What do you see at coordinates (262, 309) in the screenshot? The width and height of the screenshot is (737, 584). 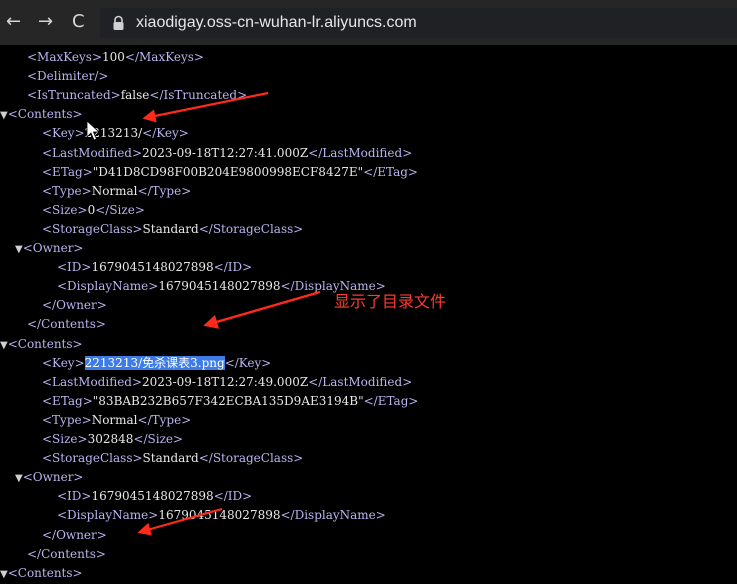 I see `arrow-to-key-file` at bounding box center [262, 309].